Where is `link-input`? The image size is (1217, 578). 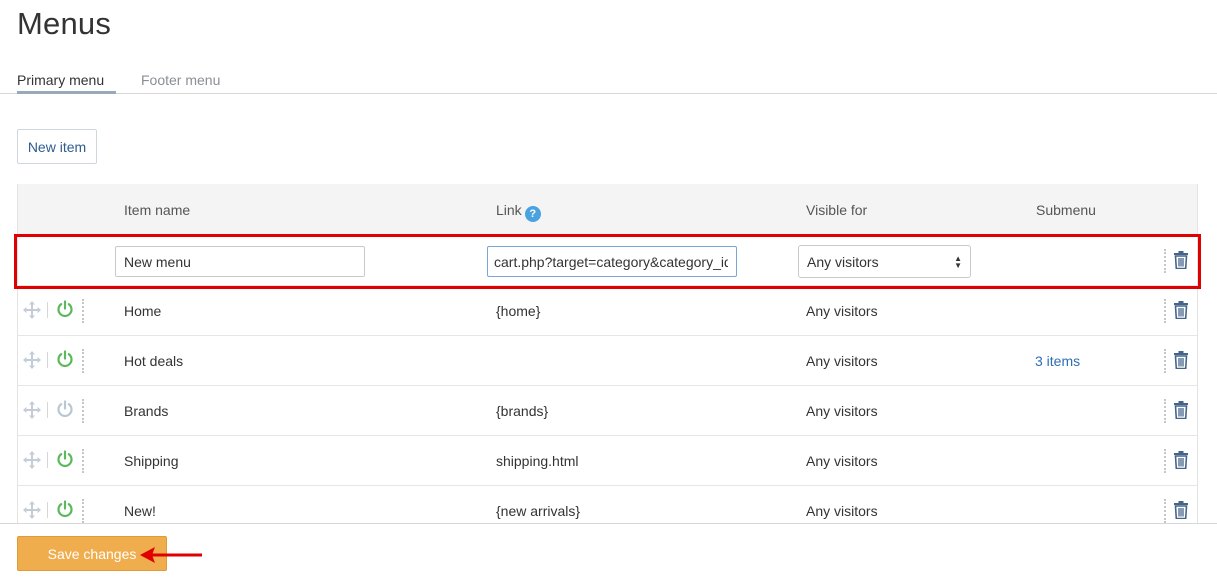
link-input is located at coordinates (612, 261).